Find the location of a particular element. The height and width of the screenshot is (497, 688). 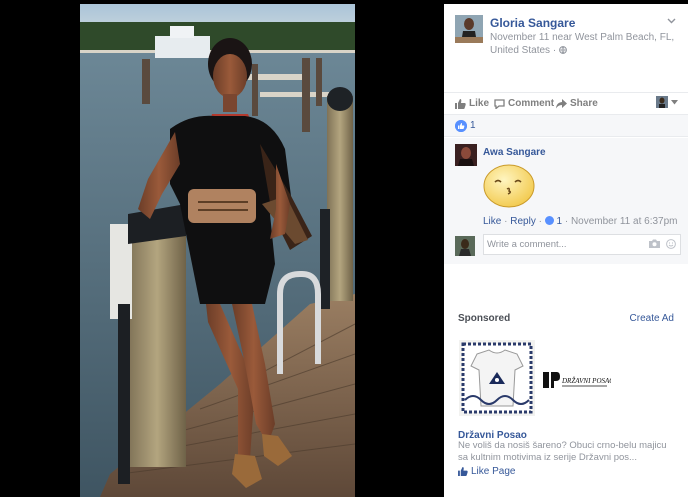

comment-reply-link: Reply is located at coordinates (523, 221).